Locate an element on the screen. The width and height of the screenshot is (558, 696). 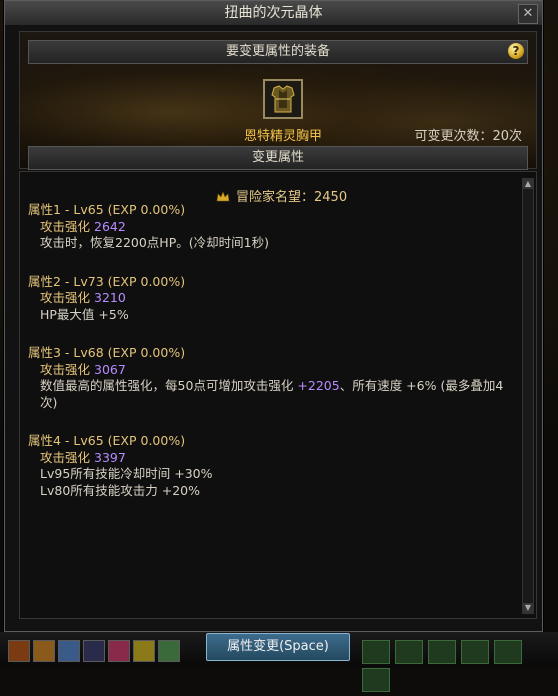
equipment-name: 恩特精灵胸甲 is located at coordinates (282, 136).